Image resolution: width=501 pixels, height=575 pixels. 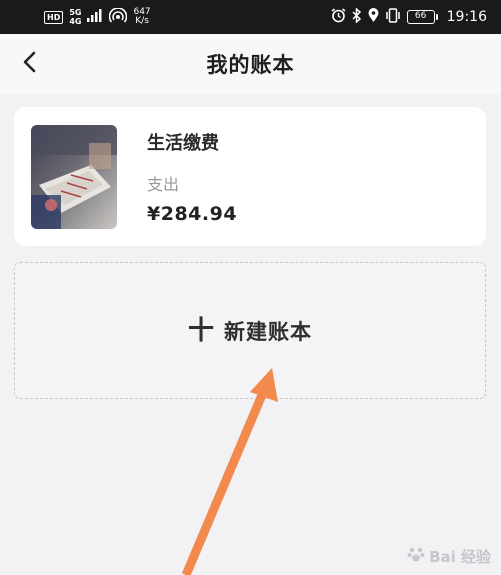 I want to click on status-right: 66 19:16, so click(x=409, y=16).